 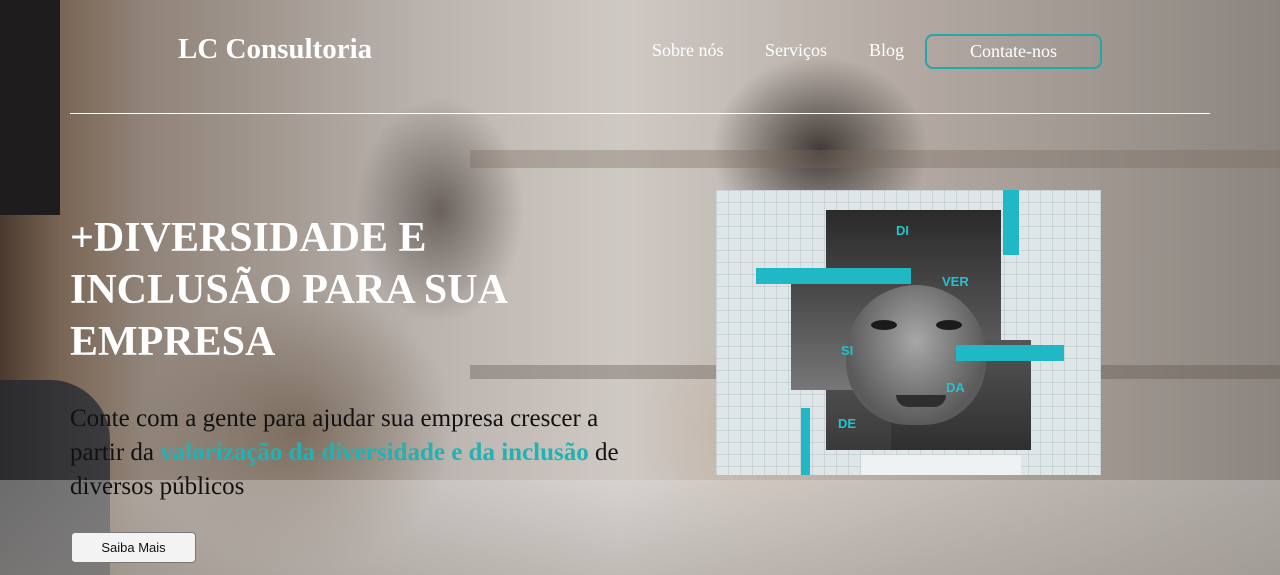 I want to click on collage-label: DA, so click(x=955, y=387).